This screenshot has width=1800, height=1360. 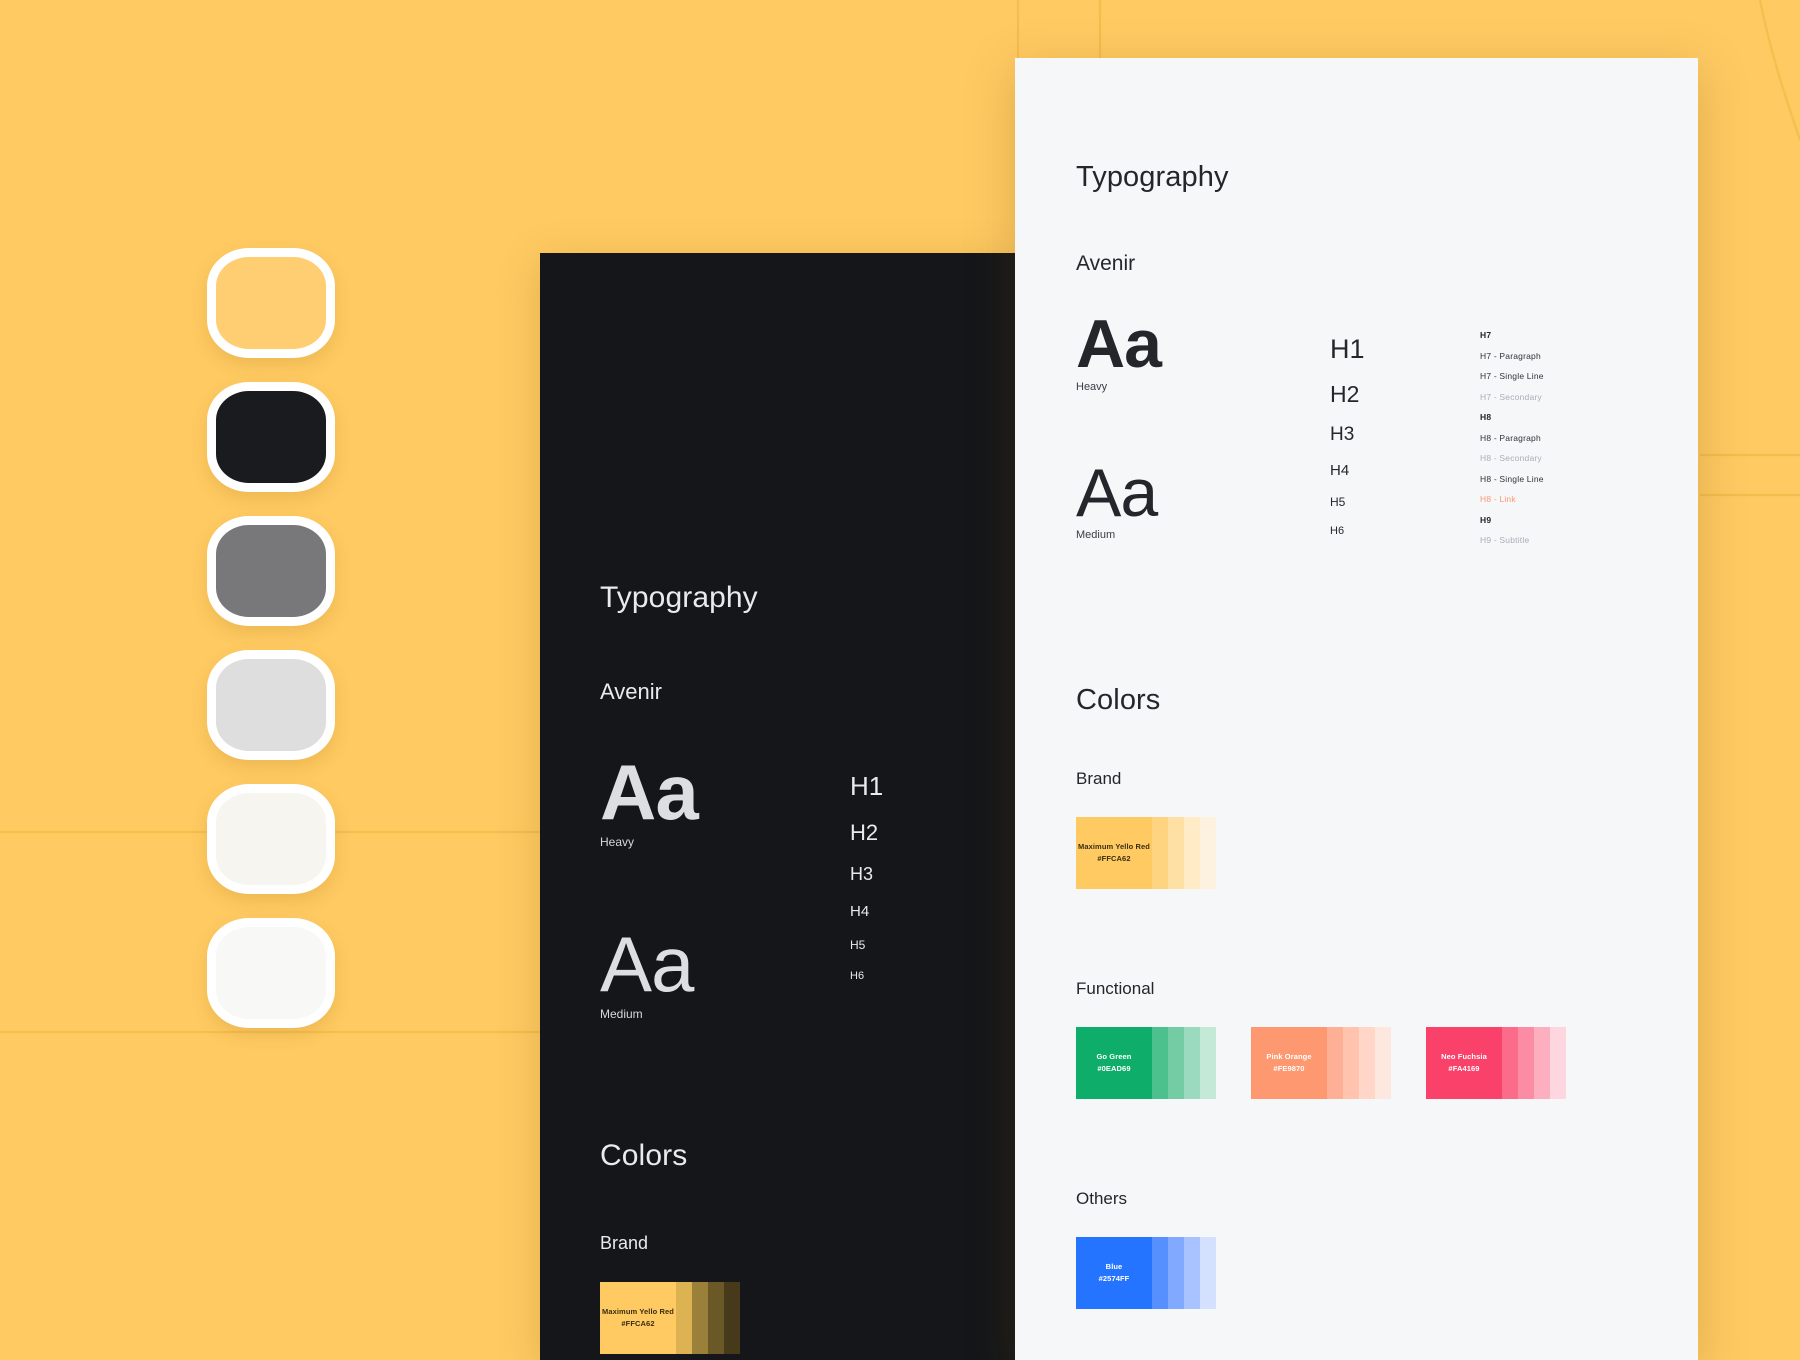 What do you see at coordinates (1152, 177) in the screenshot?
I see `light-typography-title: Typography` at bounding box center [1152, 177].